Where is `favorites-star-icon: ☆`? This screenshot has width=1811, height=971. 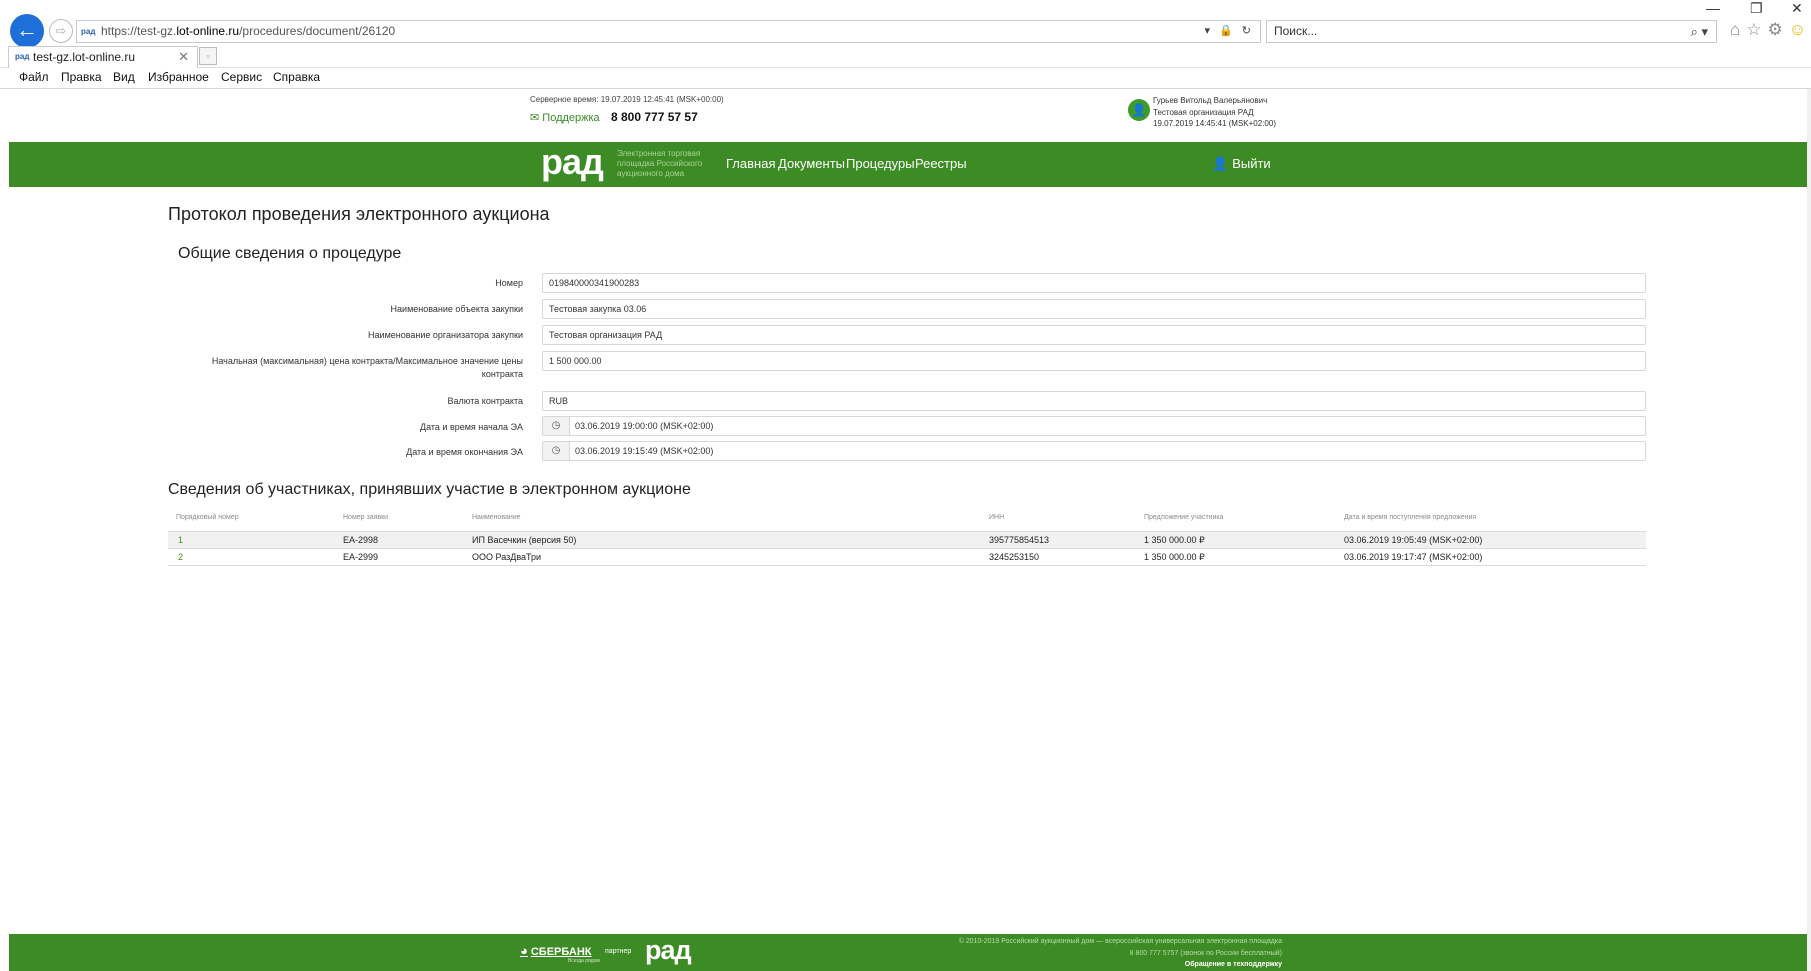
favorites-star-icon: ☆ is located at coordinates (1756, 29).